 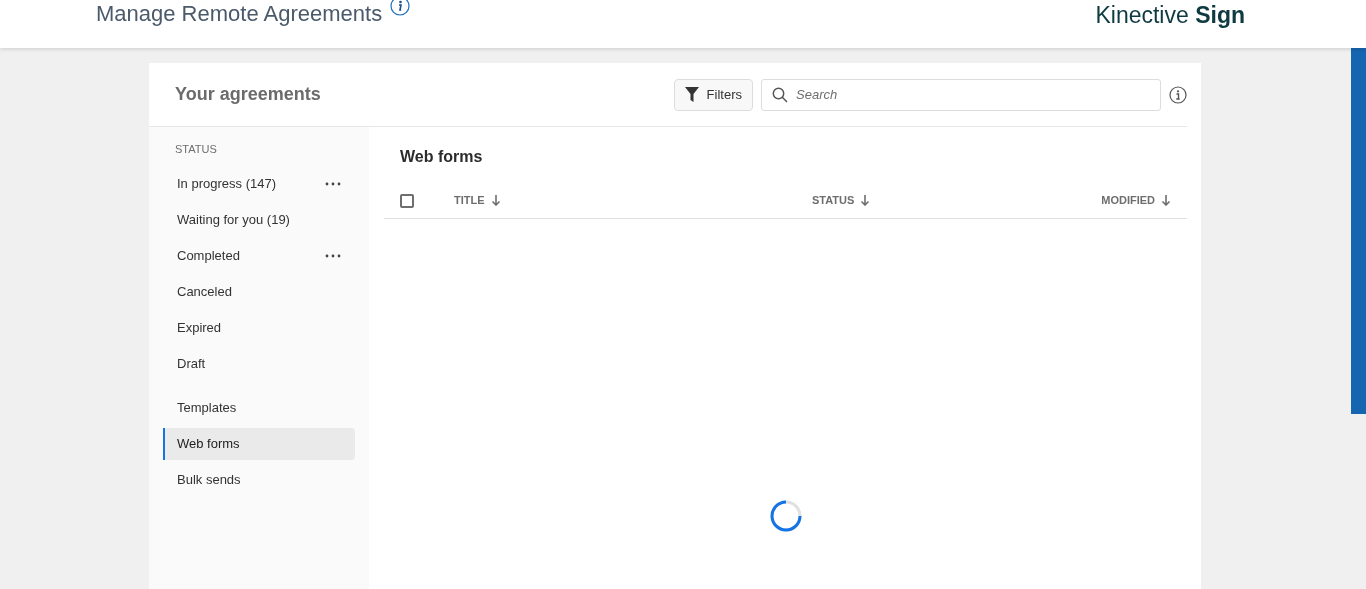 I want to click on sidebar-item: Templates, so click(x=259, y=407).